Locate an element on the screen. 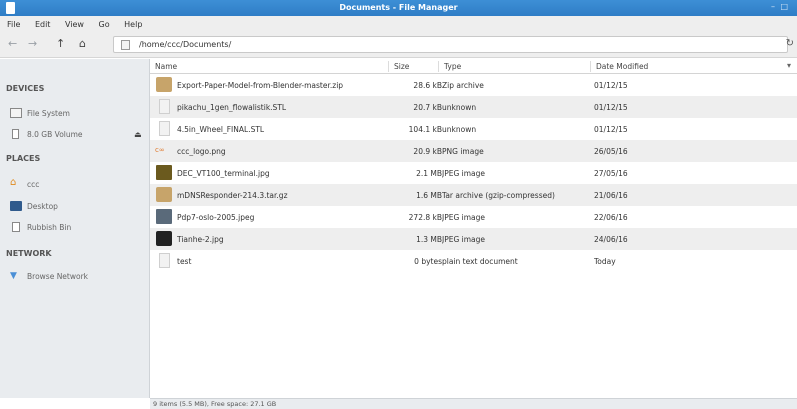 The height and width of the screenshot is (409, 797). trash-icon is located at coordinates (16, 227).